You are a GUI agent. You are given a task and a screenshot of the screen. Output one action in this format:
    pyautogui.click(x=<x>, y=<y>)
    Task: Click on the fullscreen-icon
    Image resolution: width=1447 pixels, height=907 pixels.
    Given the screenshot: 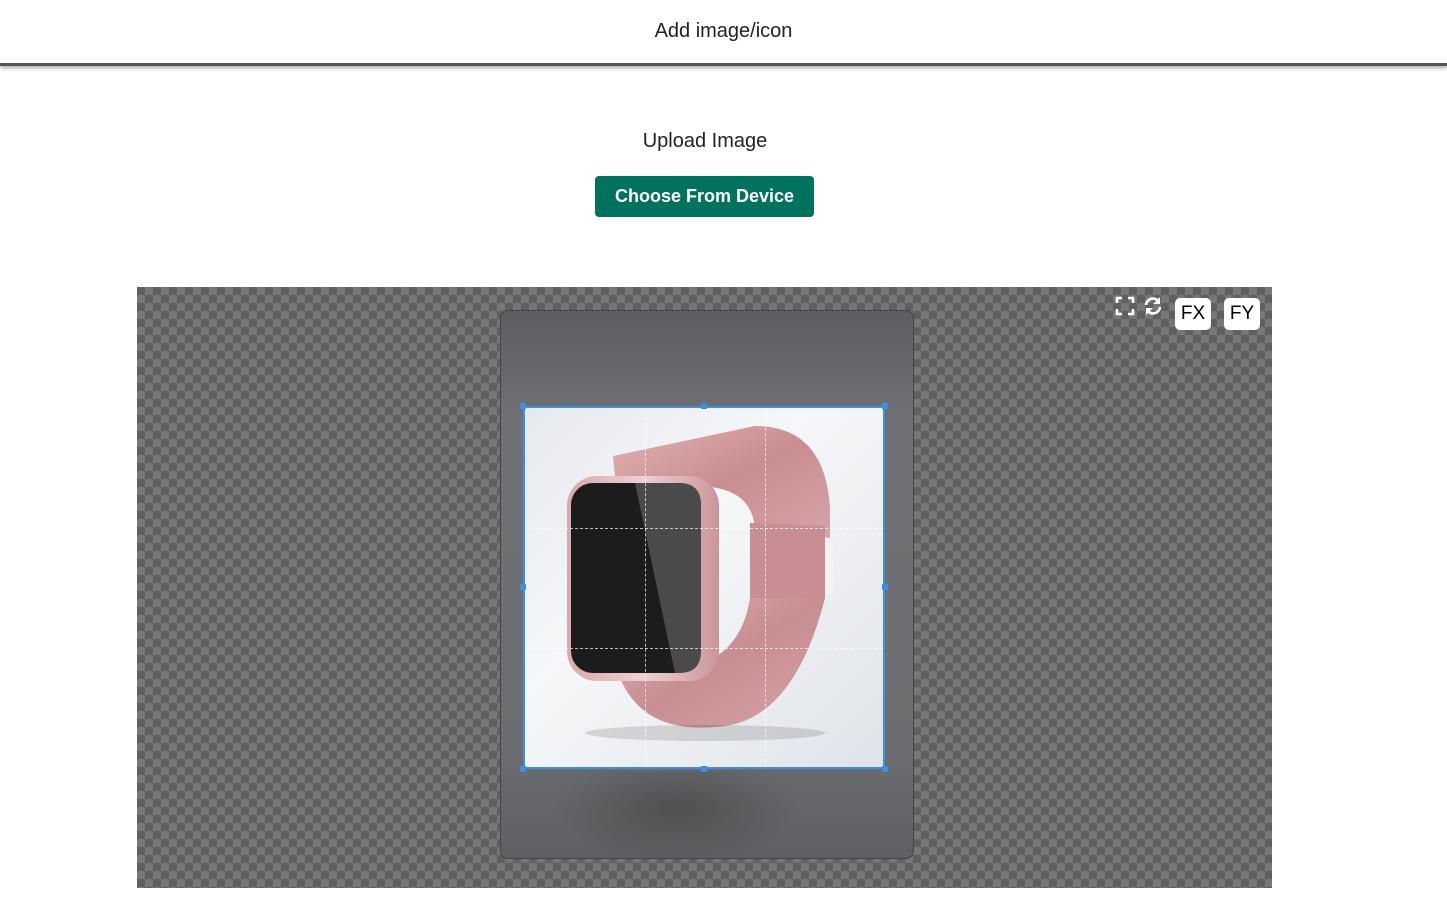 What is the action you would take?
    pyautogui.click(x=1125, y=306)
    